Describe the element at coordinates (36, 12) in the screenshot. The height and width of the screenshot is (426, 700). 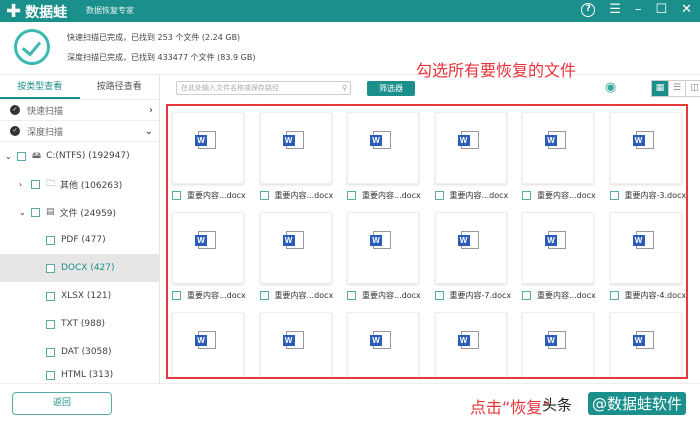
I see `app-logo: ✚ 数据蛙` at that location.